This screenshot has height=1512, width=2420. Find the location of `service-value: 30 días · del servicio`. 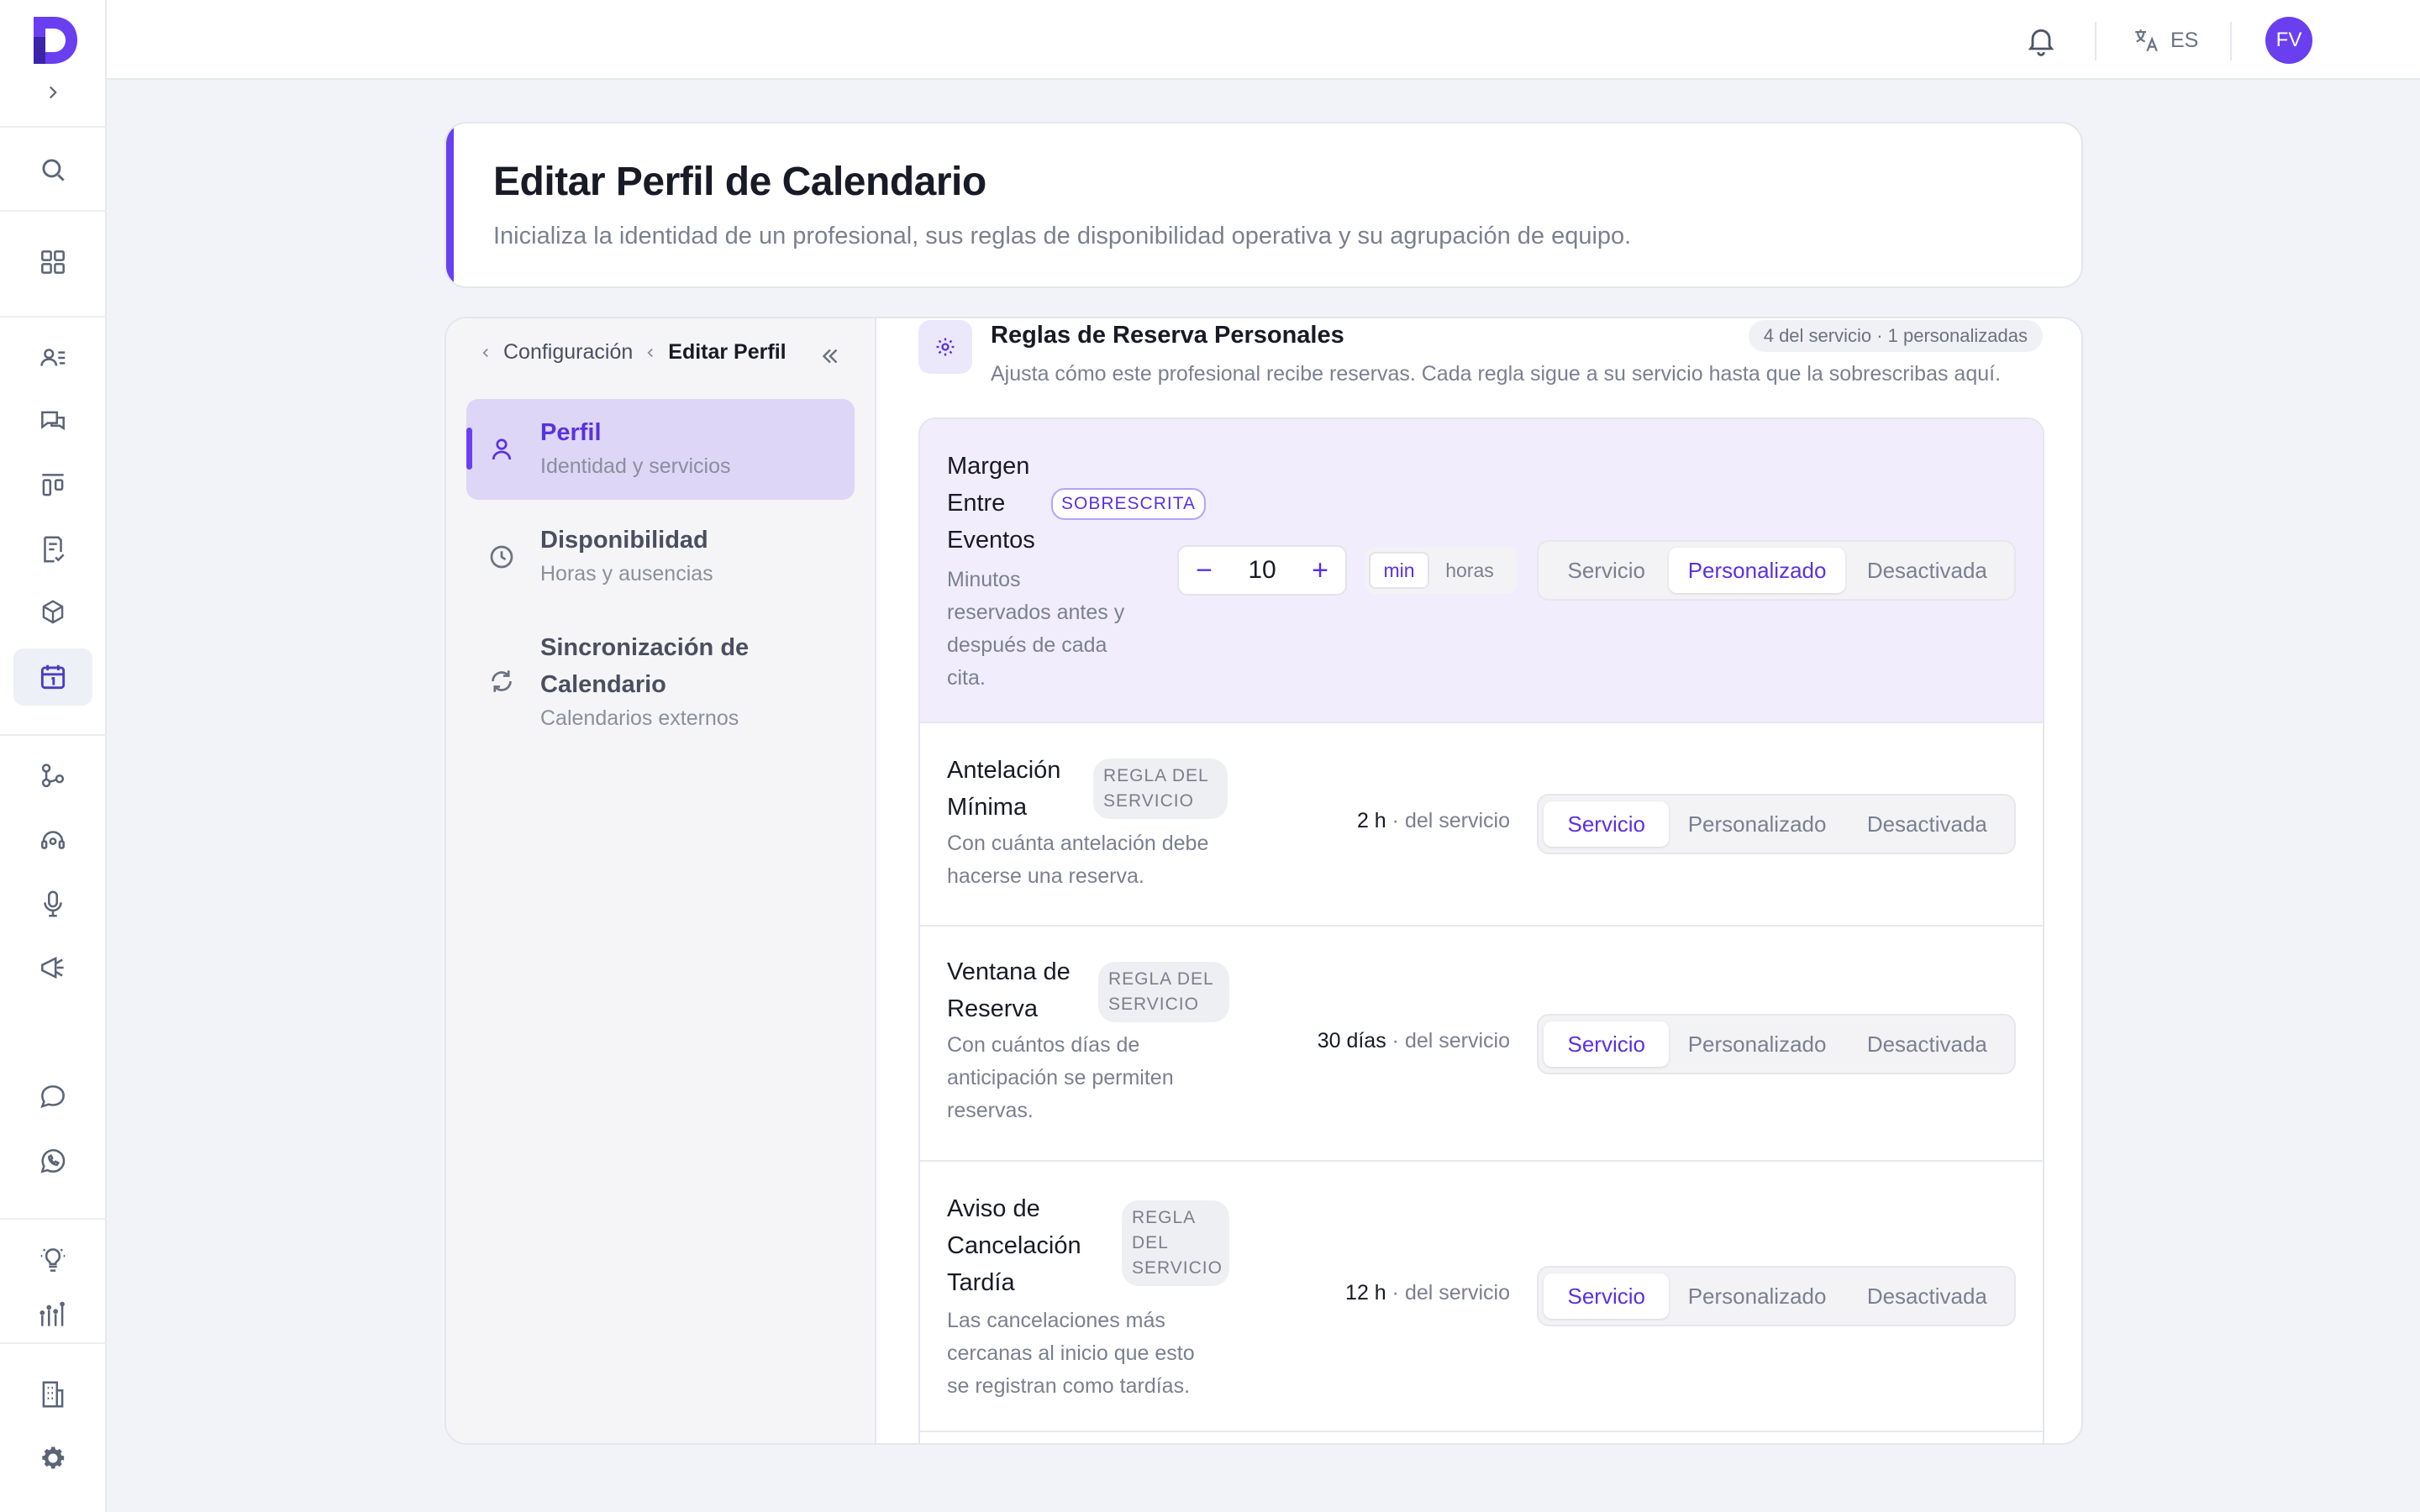

service-value: 30 días · del servicio is located at coordinates (1414, 1041).